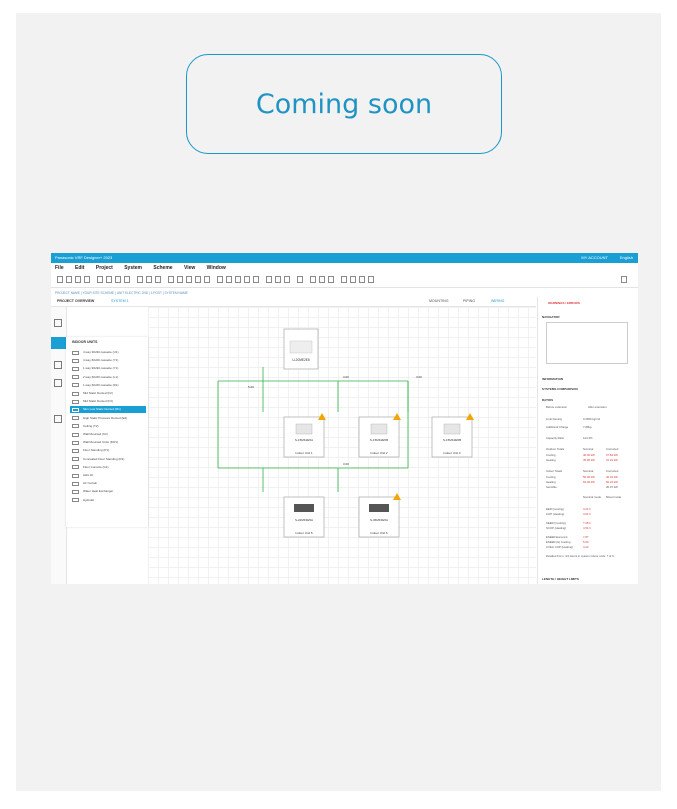 This screenshot has width=677, height=809. I want to click on menu-scheme: Scheme, so click(162, 268).